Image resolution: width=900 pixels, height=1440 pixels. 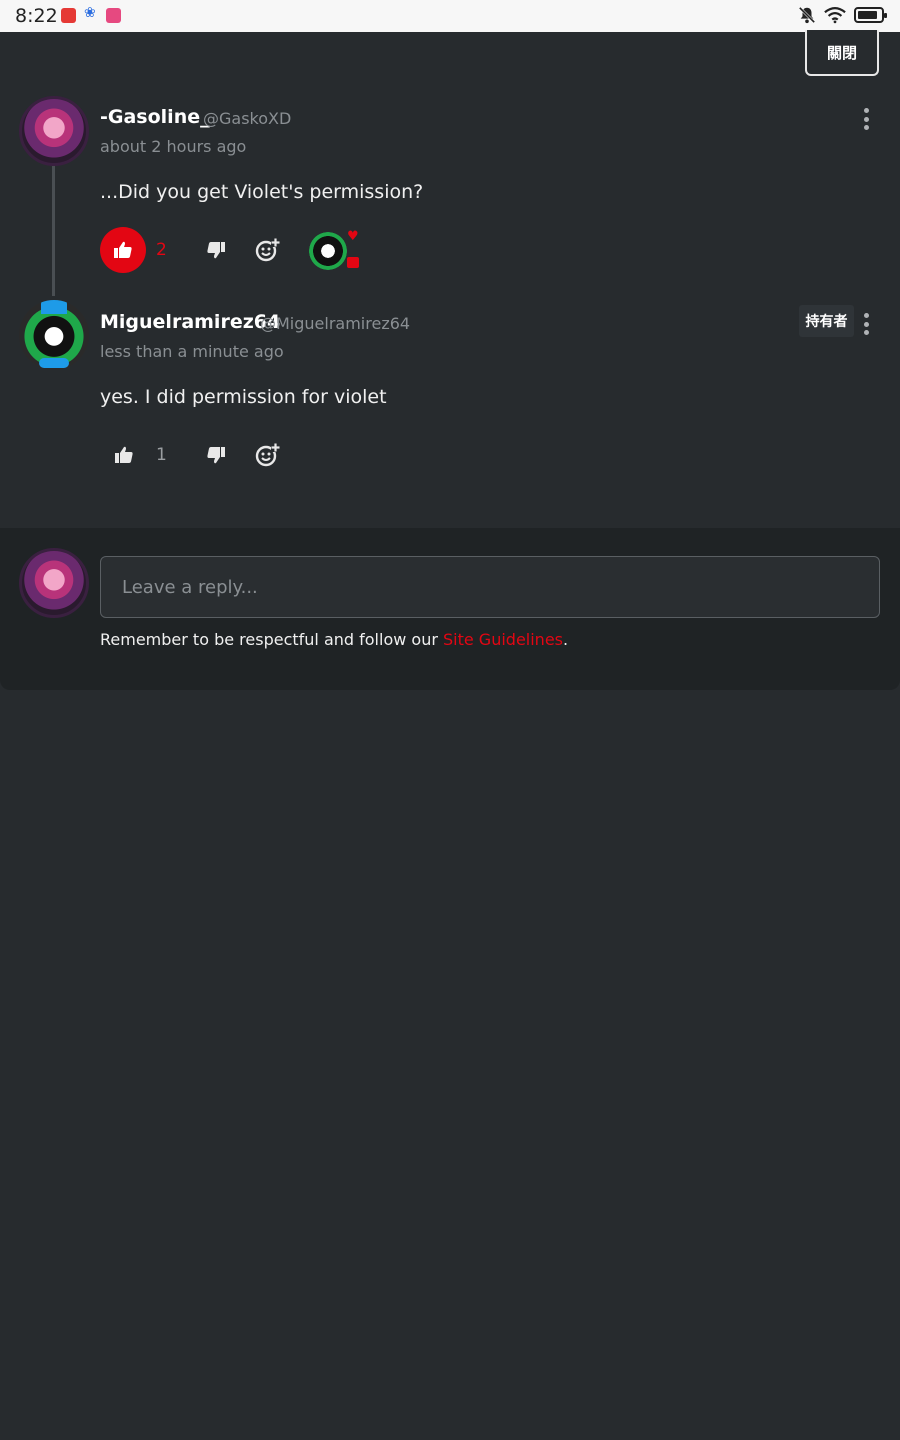 What do you see at coordinates (155, 117) in the screenshot?
I see `comment-username: -Gasoline_` at bounding box center [155, 117].